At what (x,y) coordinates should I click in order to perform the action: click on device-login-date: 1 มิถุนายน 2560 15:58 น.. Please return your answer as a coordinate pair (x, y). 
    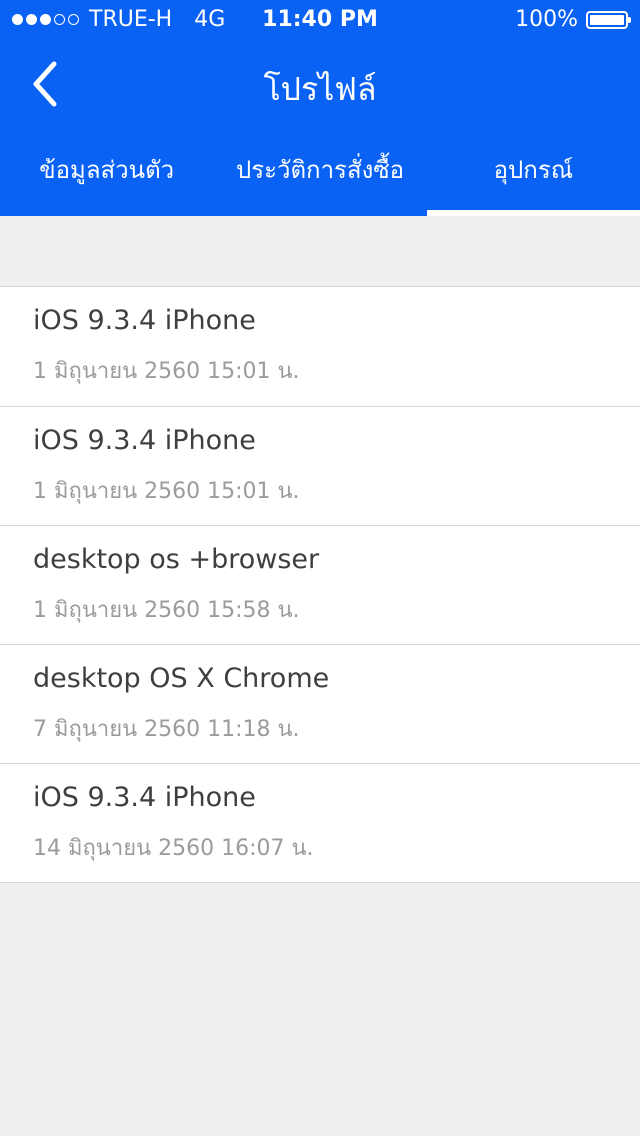
    Looking at the image, I should click on (166, 610).